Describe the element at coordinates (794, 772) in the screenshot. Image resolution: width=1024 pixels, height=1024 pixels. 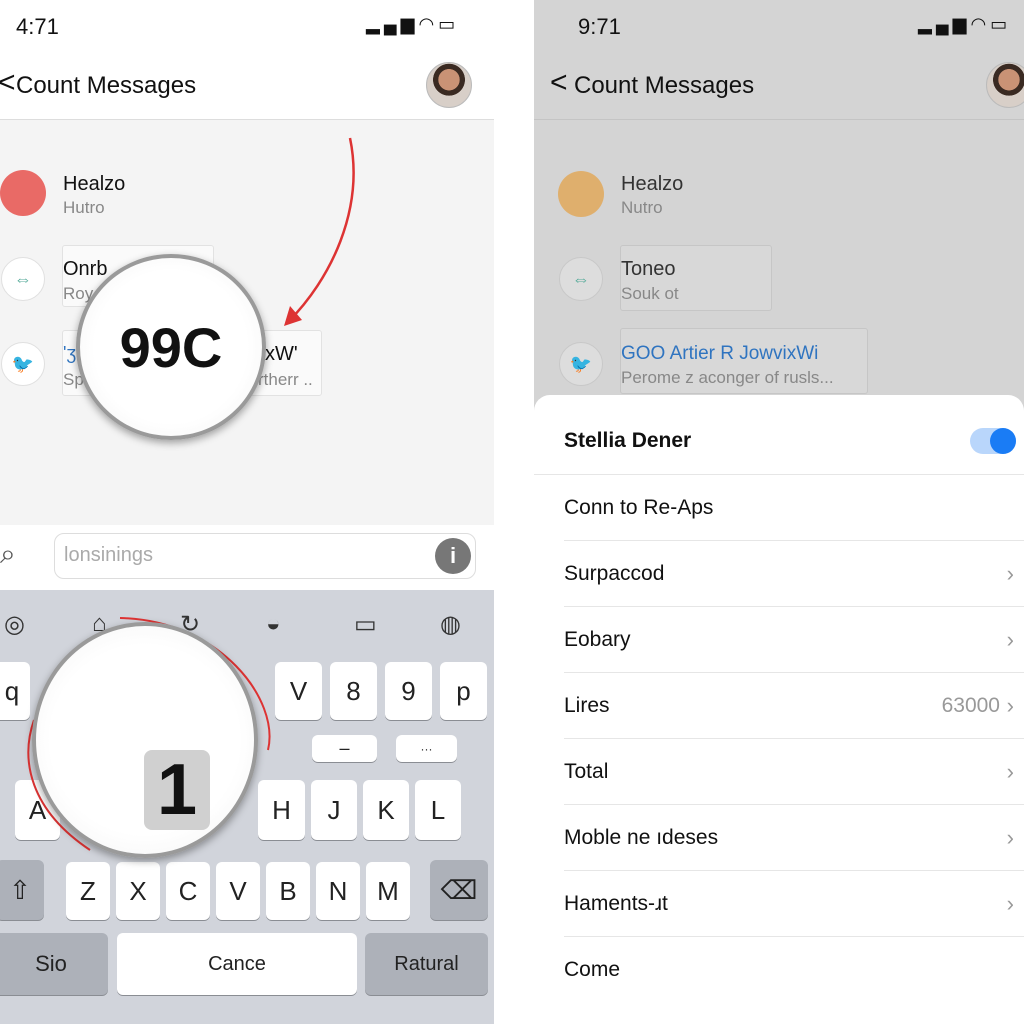
I see `settings-row: Total ›` at that location.